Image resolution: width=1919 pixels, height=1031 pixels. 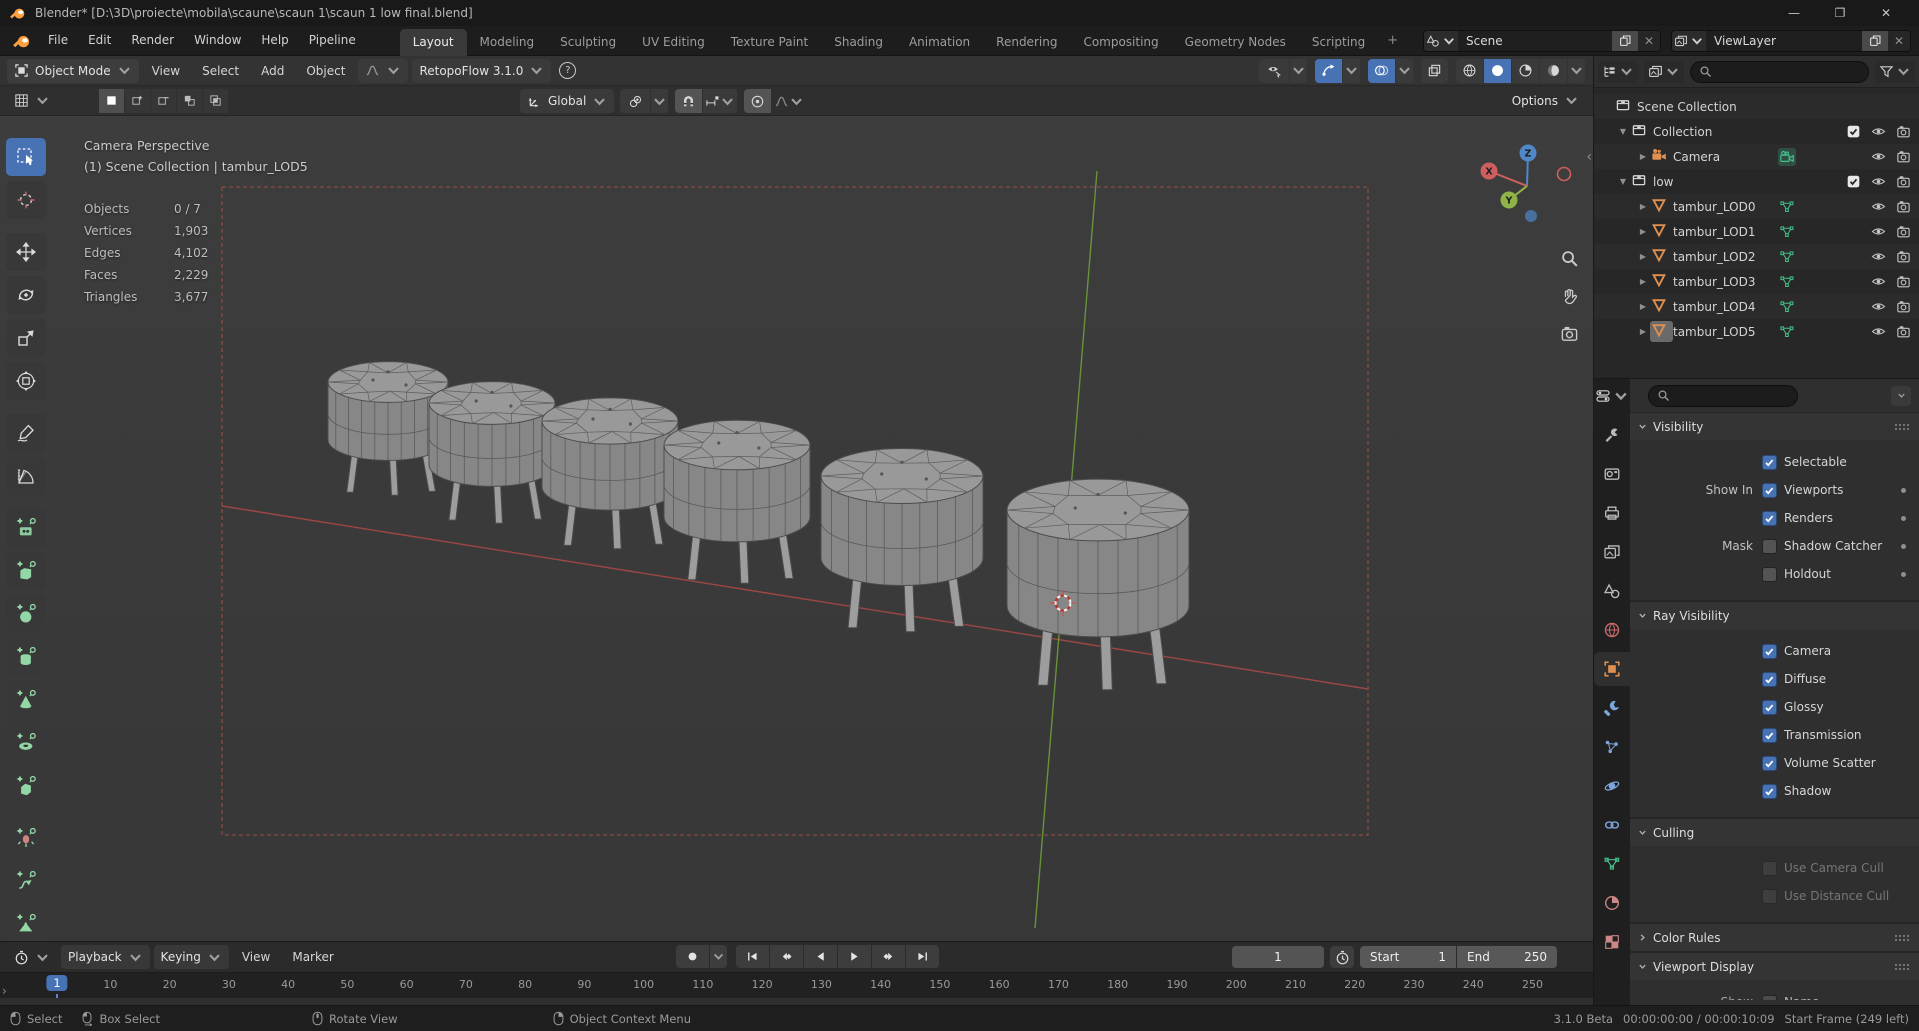 I want to click on outliner-row: ▼ Collection, so click(x=1756, y=131).